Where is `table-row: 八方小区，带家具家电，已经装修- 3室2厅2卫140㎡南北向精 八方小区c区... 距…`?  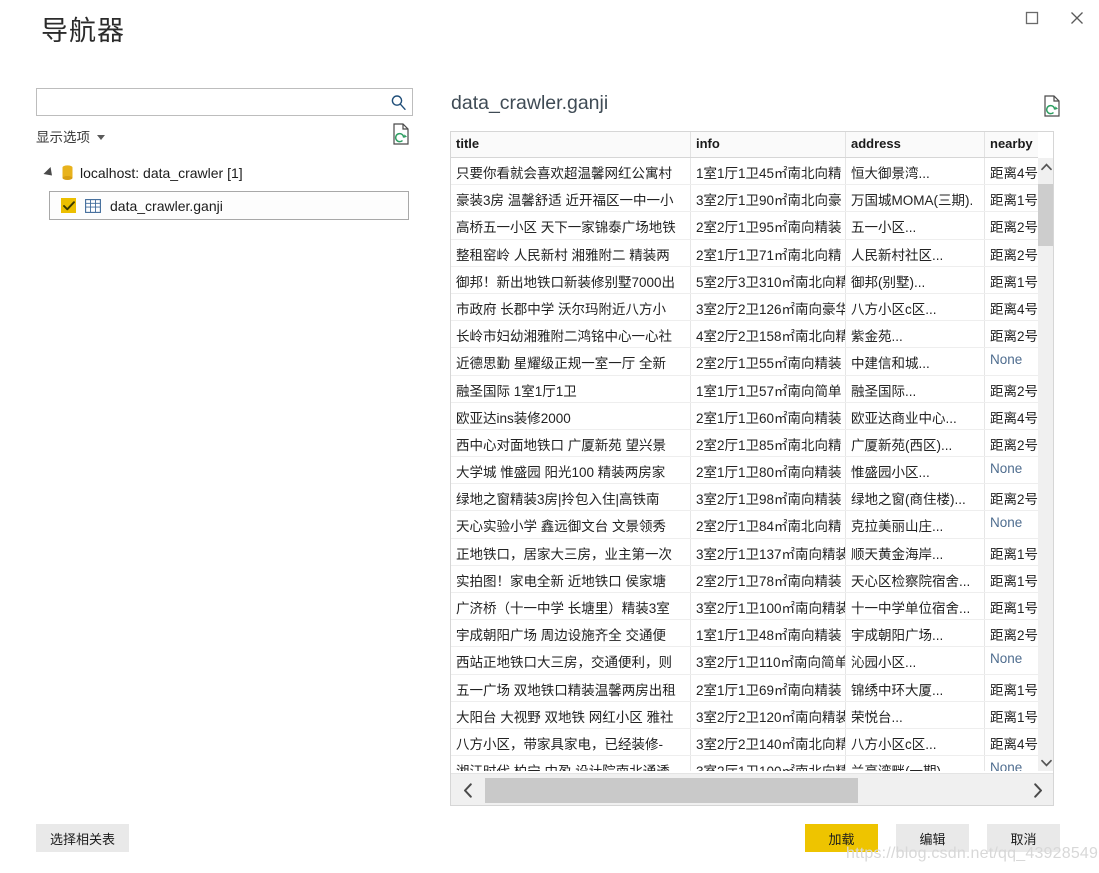 table-row: 八方小区，带家具家电，已经装修- 3室2厅2卫140㎡南北向精 八方小区c区... 距… is located at coordinates (744, 742).